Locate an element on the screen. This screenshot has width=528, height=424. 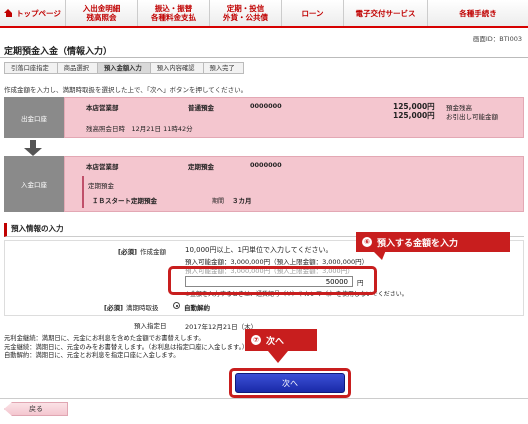
next-callout: ⑦ 次へ is located at coordinates (281, 340).